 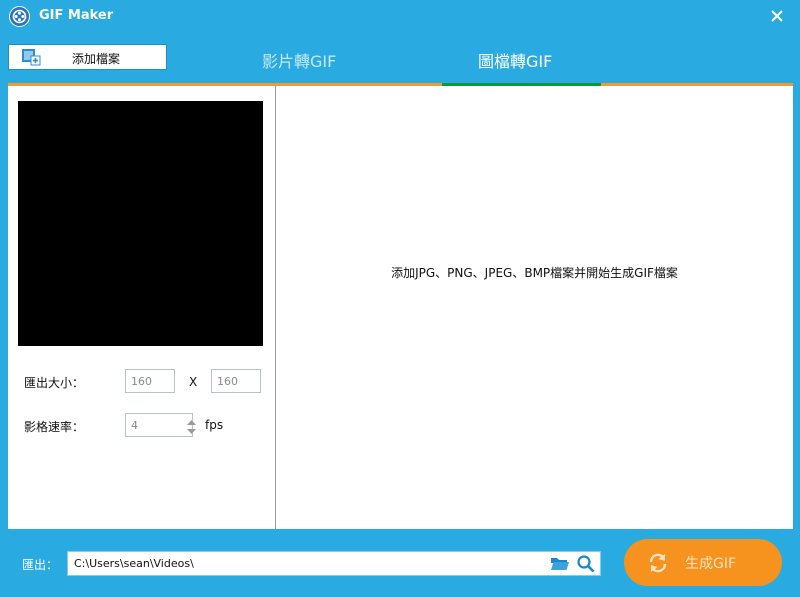 What do you see at coordinates (236, 381) in the screenshot?
I see `height-input: 160` at bounding box center [236, 381].